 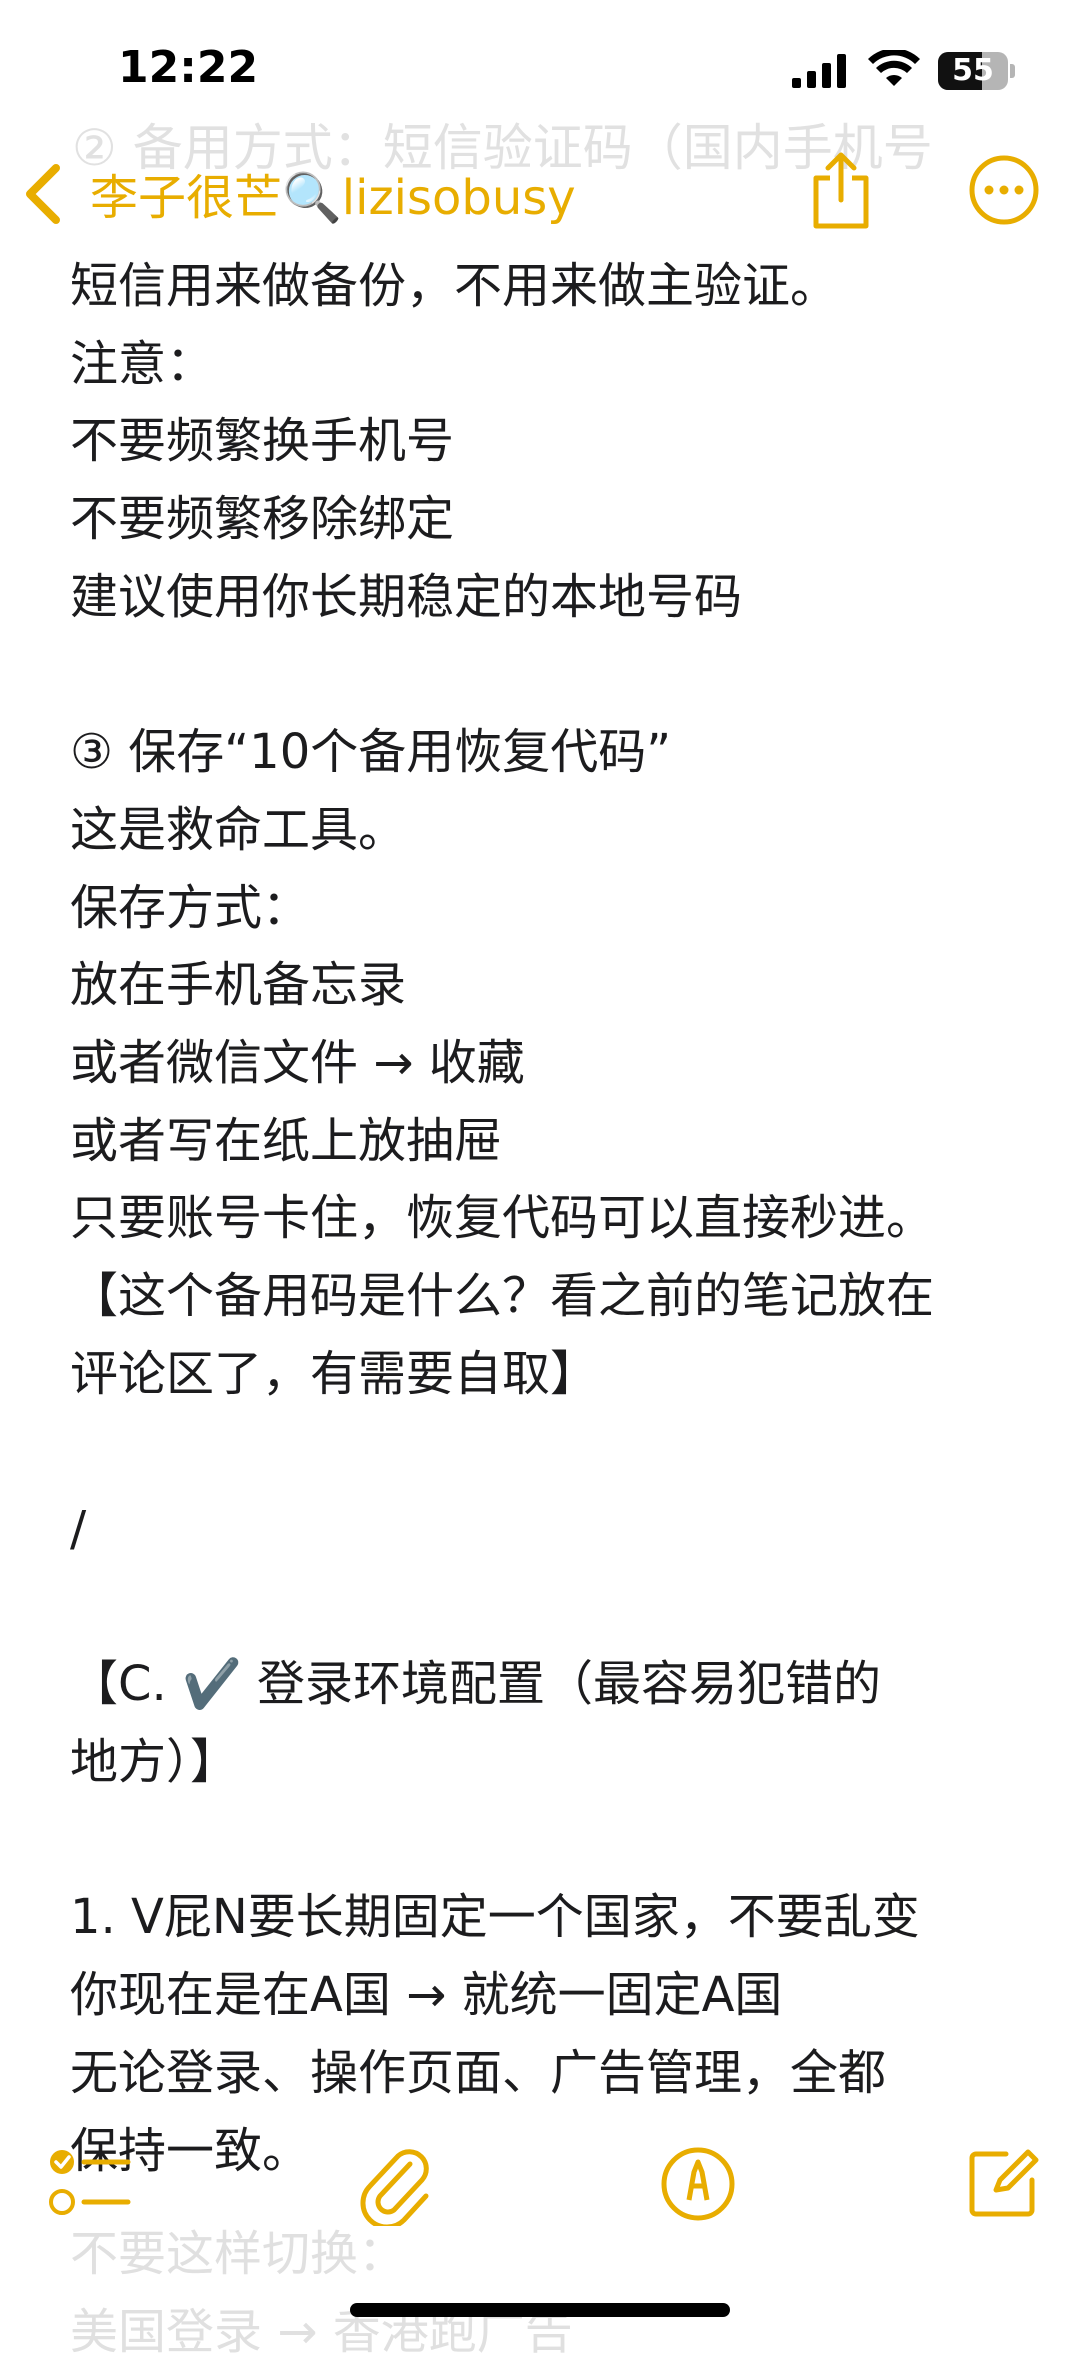 What do you see at coordinates (698, 2184) in the screenshot?
I see `markup-pen-icon` at bounding box center [698, 2184].